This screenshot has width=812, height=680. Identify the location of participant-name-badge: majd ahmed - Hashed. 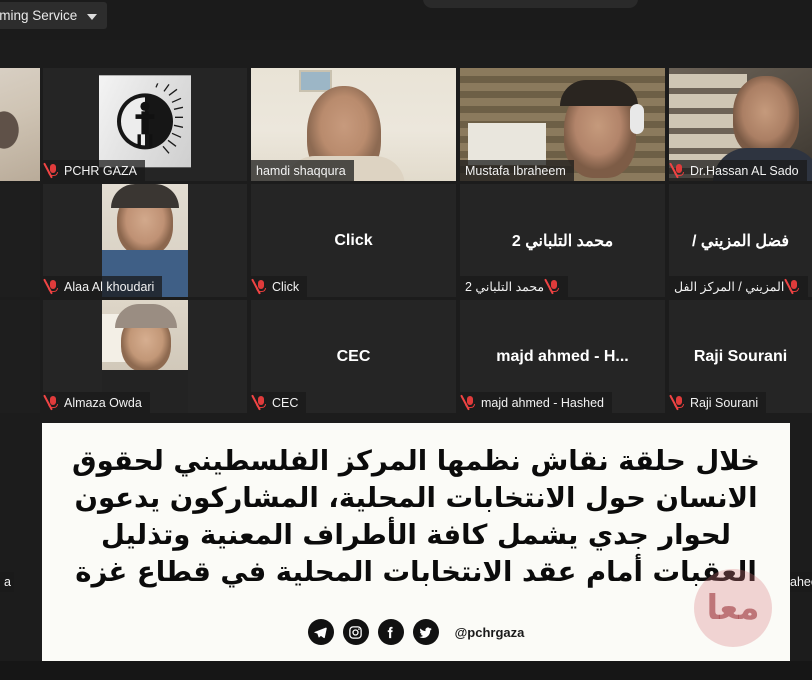
(536, 402).